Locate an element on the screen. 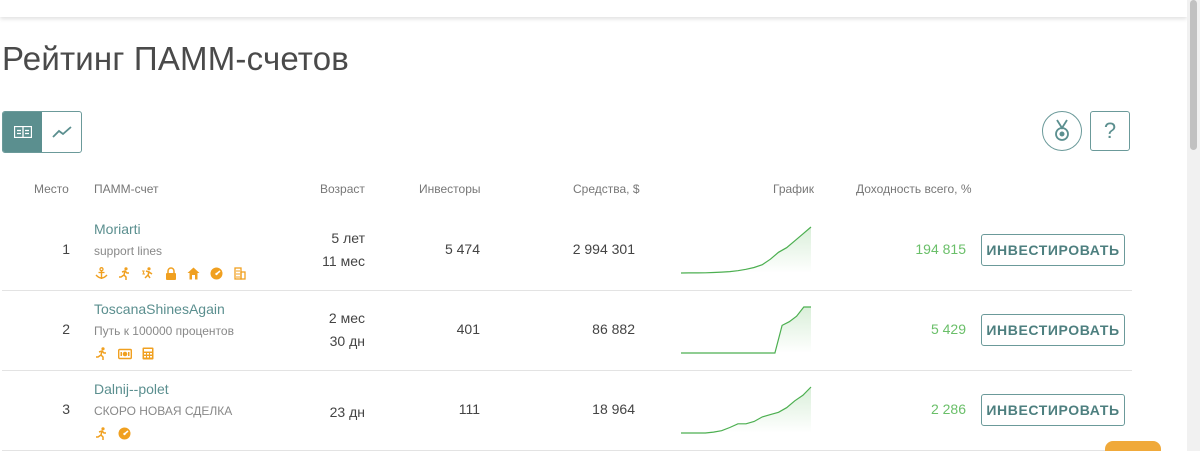 The height and width of the screenshot is (451, 1200). row-investors: 111 is located at coordinates (469, 409).